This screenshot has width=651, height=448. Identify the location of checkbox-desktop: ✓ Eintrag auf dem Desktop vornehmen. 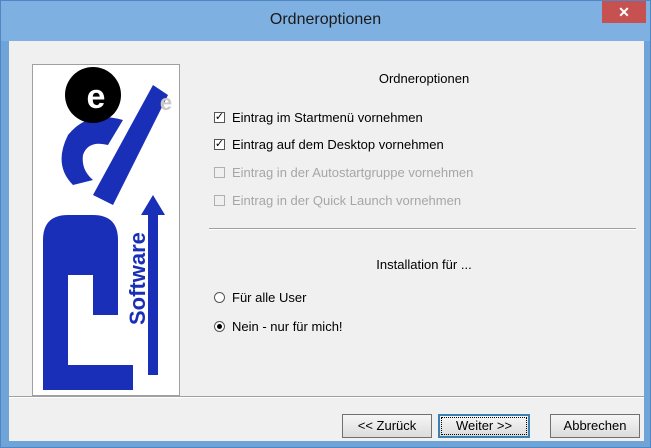
(329, 144).